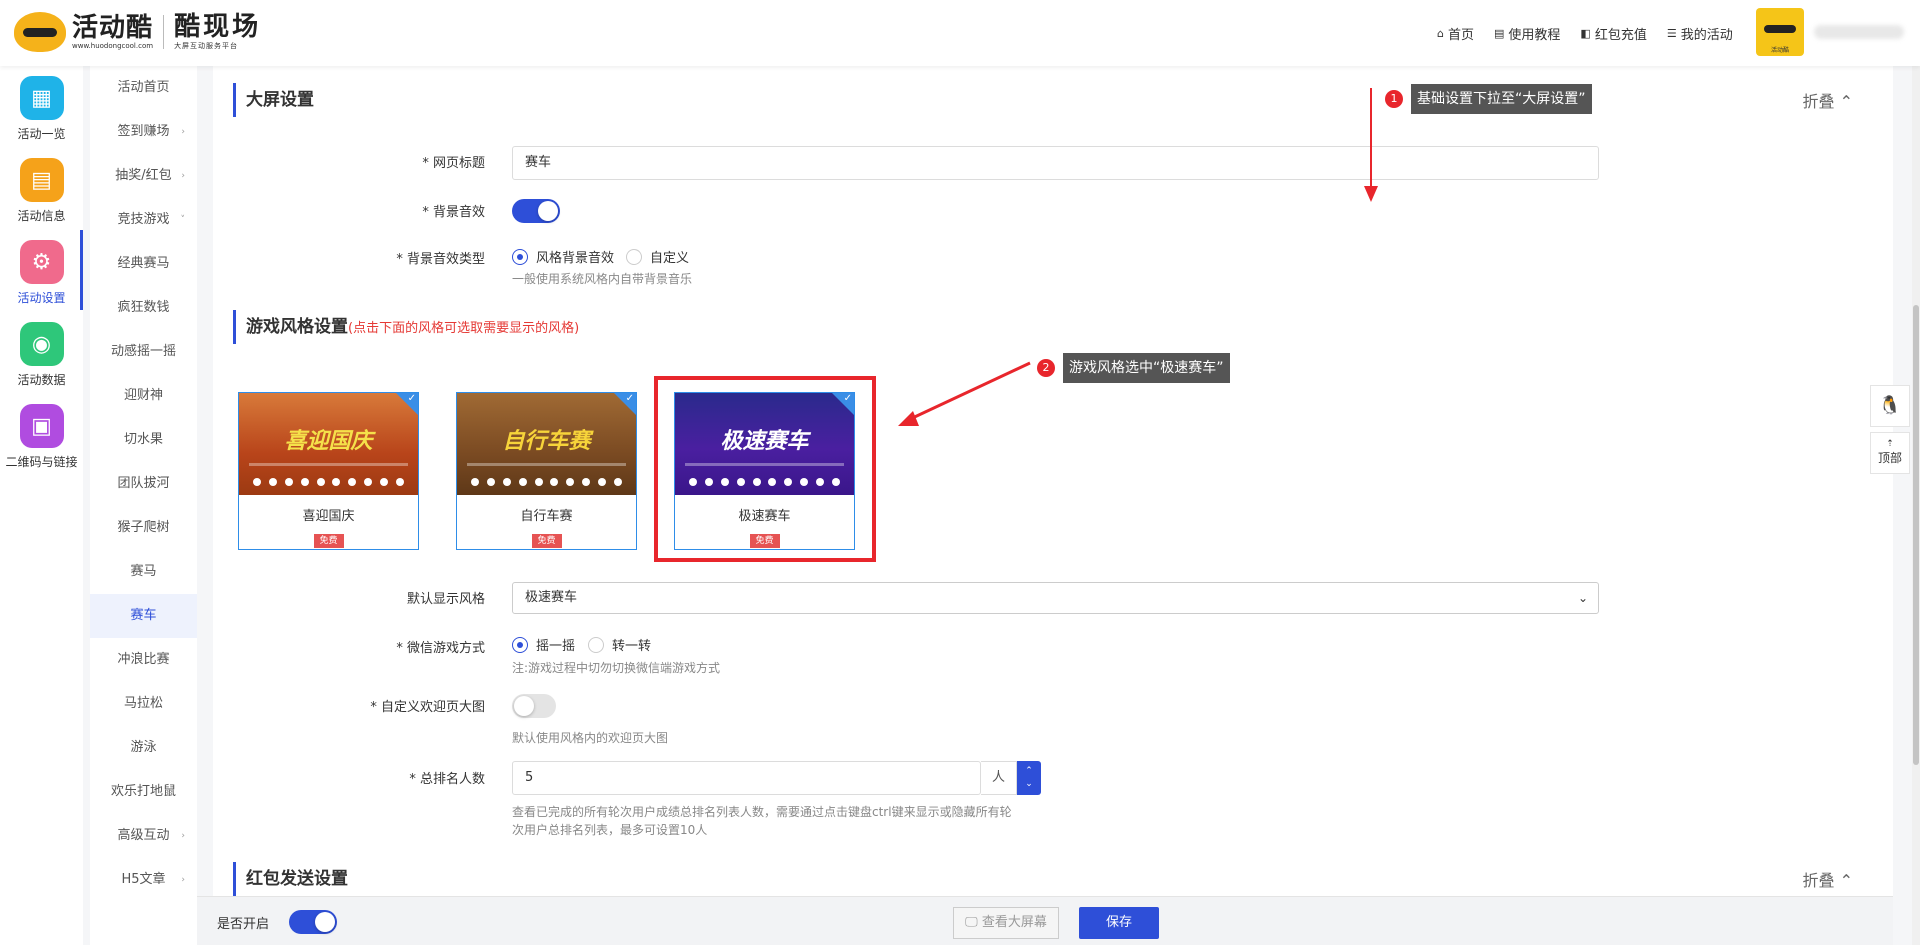  Describe the element at coordinates (143, 396) in the screenshot. I see `subnav-item: 迎财神` at that location.